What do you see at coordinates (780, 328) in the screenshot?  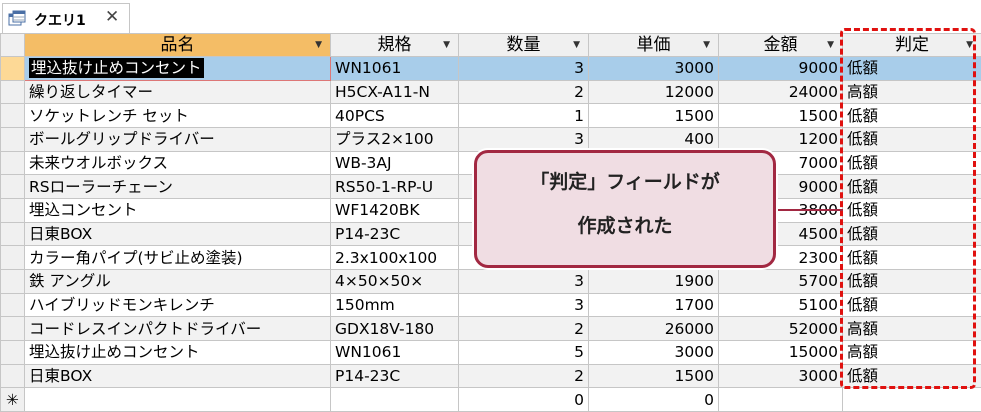 I see `cell-amount: 52000` at bounding box center [780, 328].